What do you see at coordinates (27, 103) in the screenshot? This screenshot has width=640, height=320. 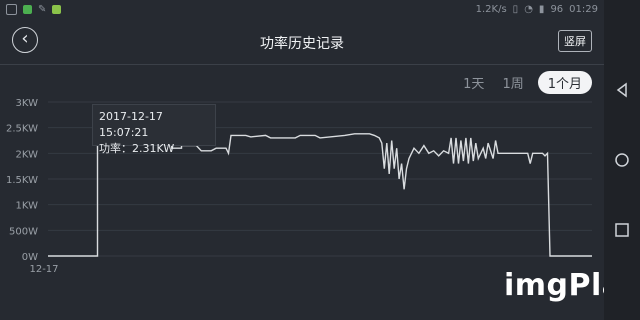 I see `y-tick-label: 3KW` at bounding box center [27, 103].